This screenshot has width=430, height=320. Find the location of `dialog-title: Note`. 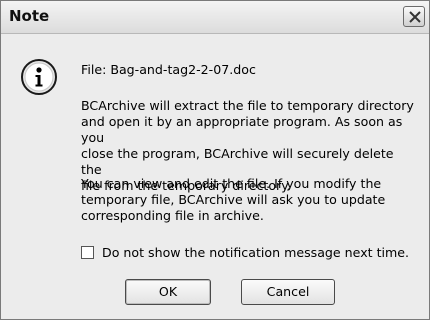

dialog-title: Note is located at coordinates (29, 16).